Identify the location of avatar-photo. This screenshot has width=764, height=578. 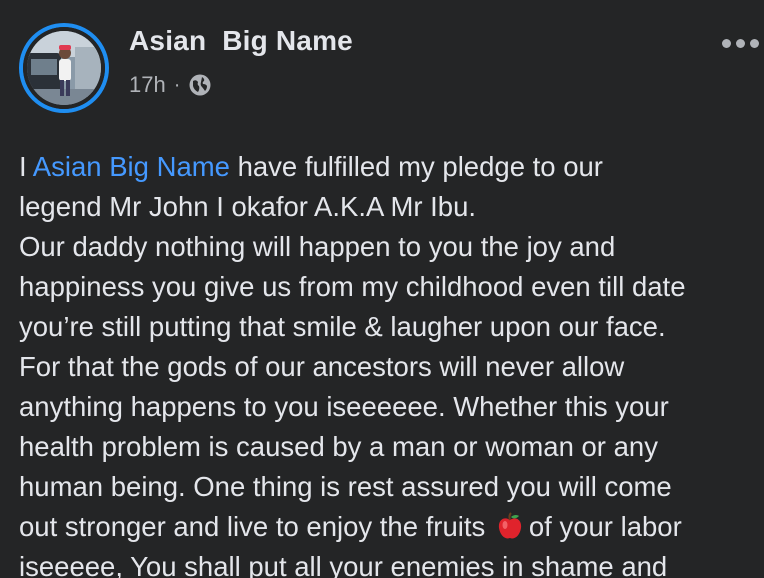
(64, 68).